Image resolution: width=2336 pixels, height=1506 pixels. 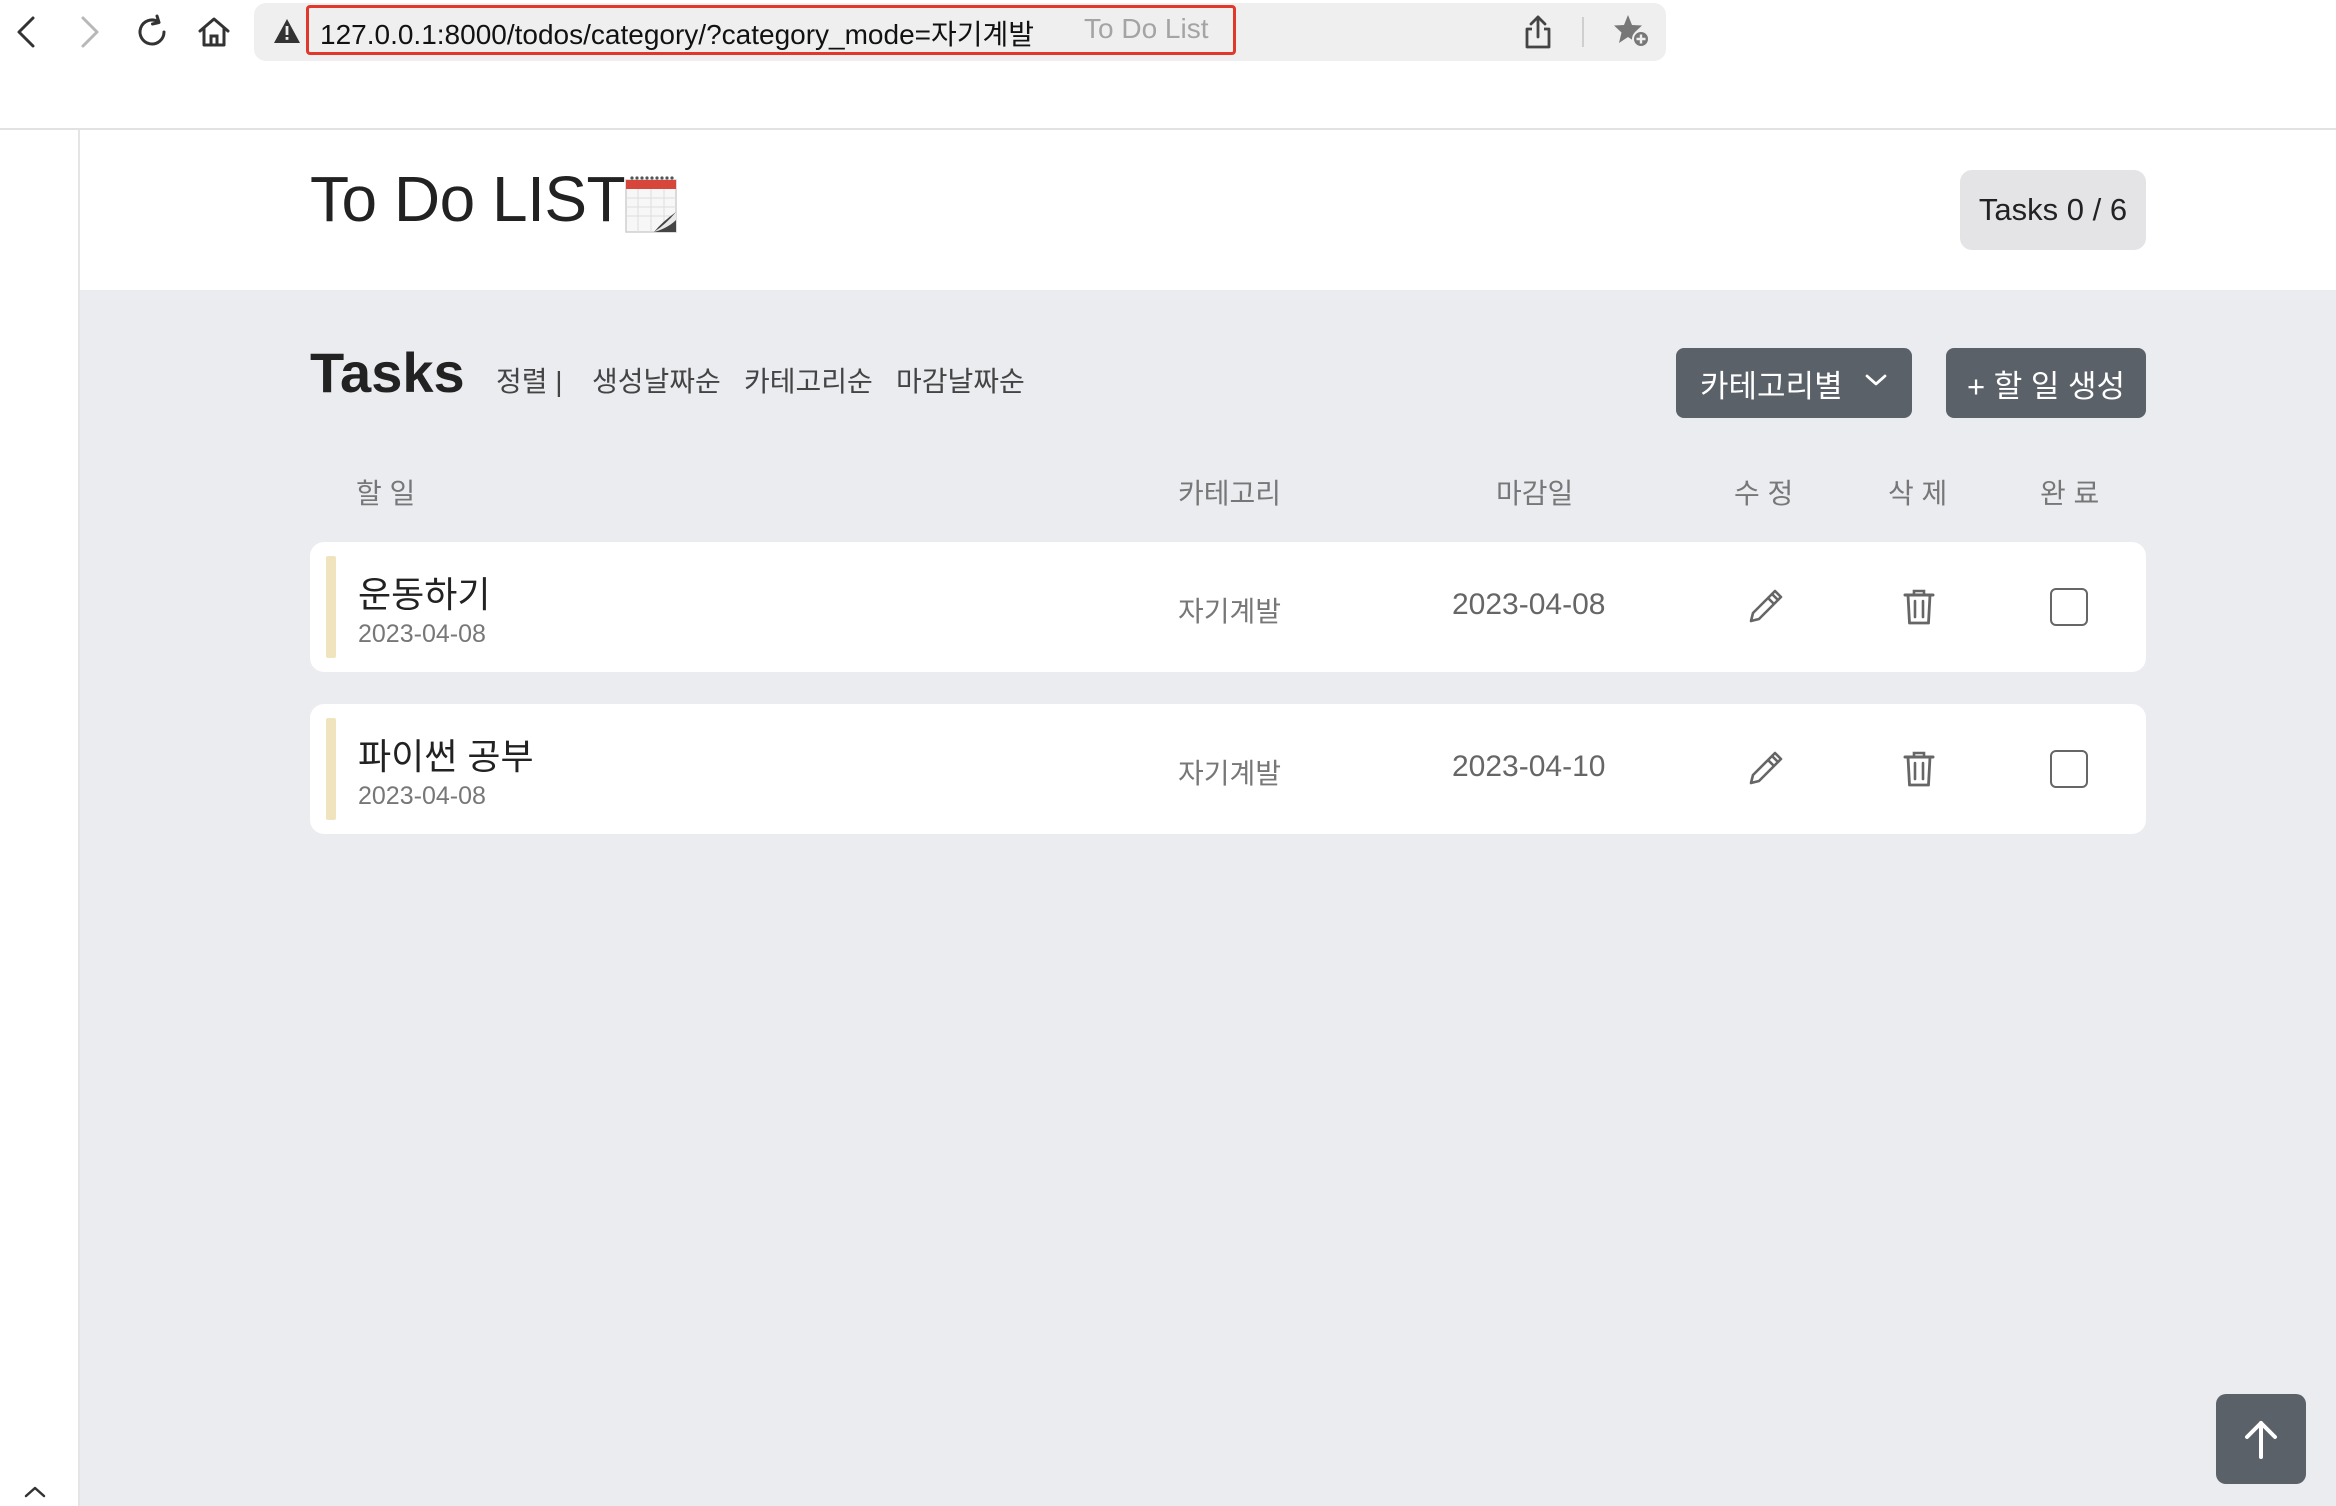 I want to click on forward-button, so click(x=90, y=32).